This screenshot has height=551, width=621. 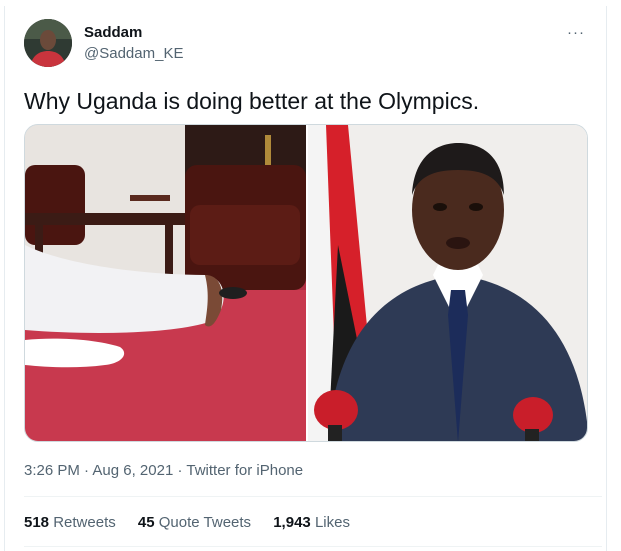 I want to click on tweet-source: Twitter for iPhone, so click(x=244, y=470).